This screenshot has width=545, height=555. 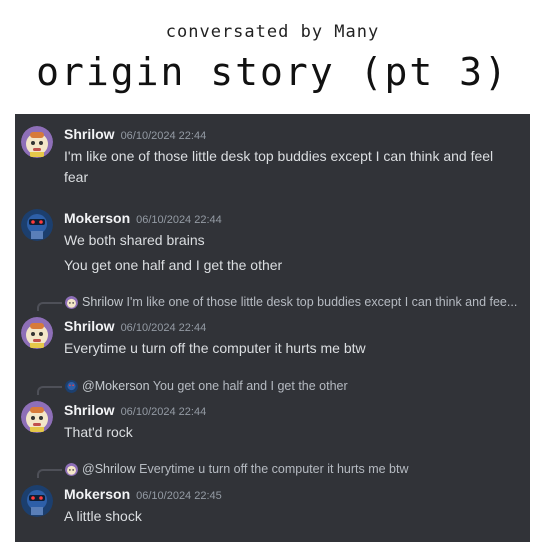 What do you see at coordinates (272, 32) in the screenshot?
I see `subtitle: conversated by Many` at bounding box center [272, 32].